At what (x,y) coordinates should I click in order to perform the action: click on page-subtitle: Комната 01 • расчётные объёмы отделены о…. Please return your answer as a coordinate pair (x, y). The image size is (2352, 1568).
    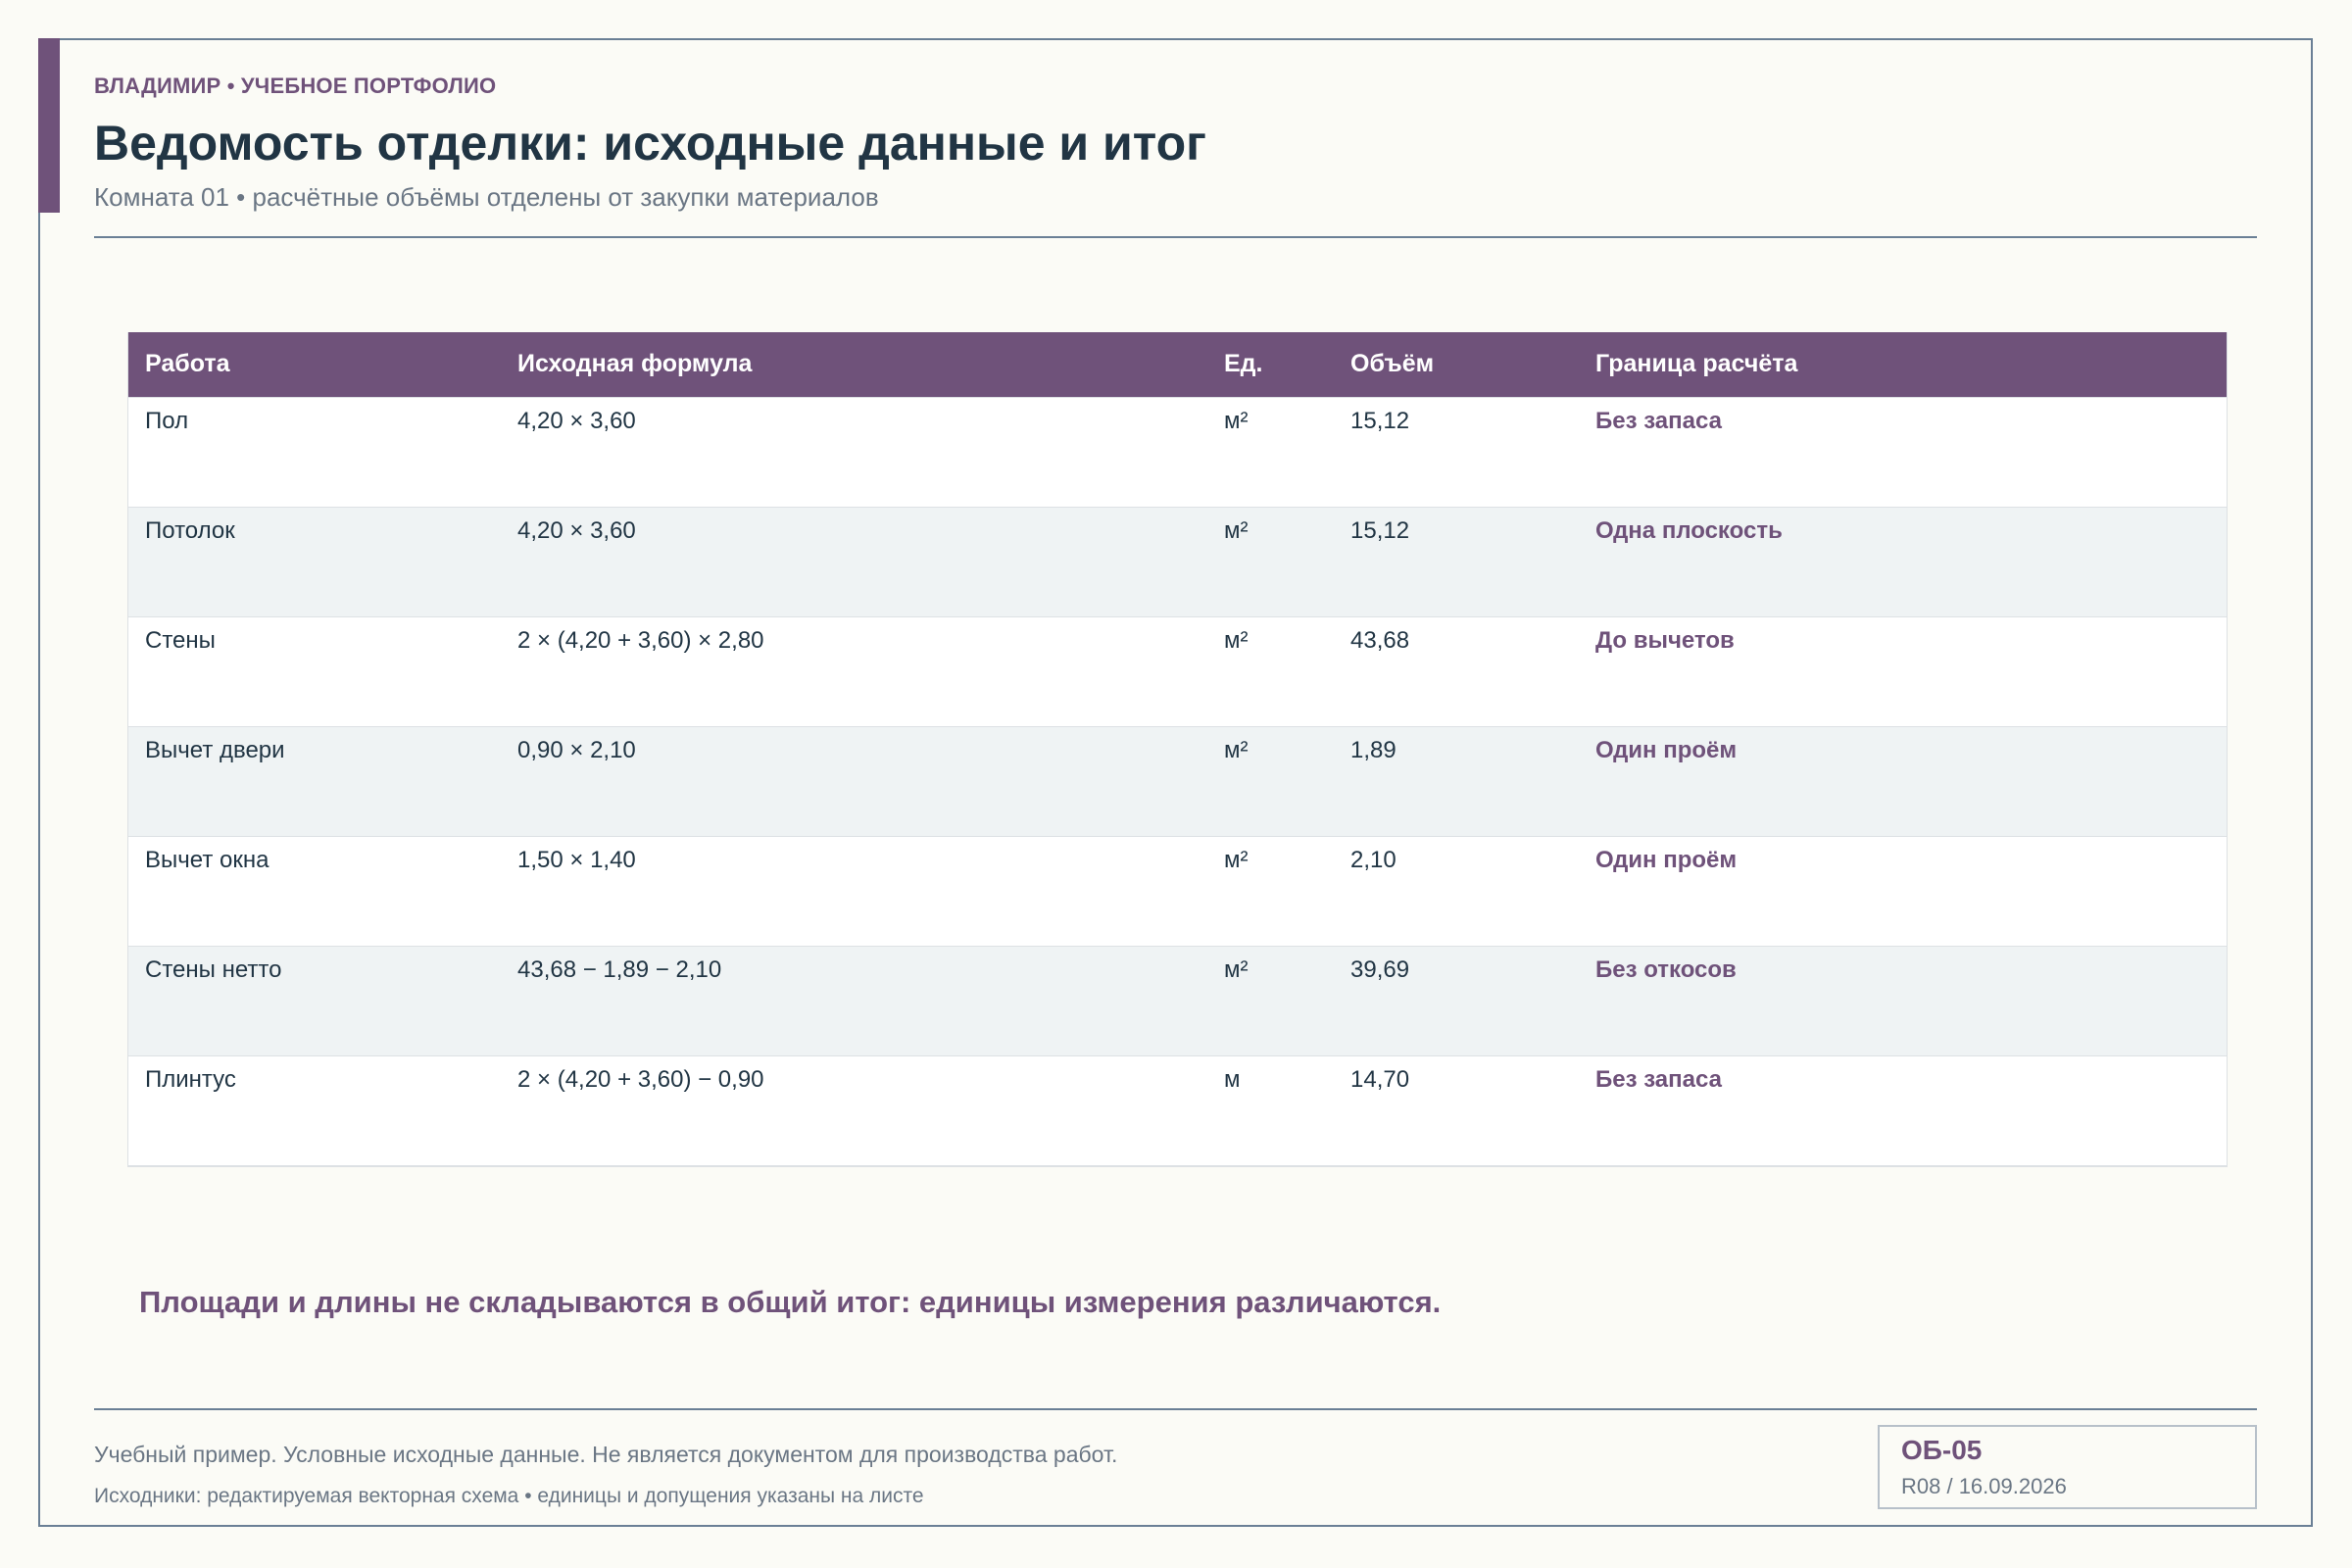
    Looking at the image, I should click on (486, 197).